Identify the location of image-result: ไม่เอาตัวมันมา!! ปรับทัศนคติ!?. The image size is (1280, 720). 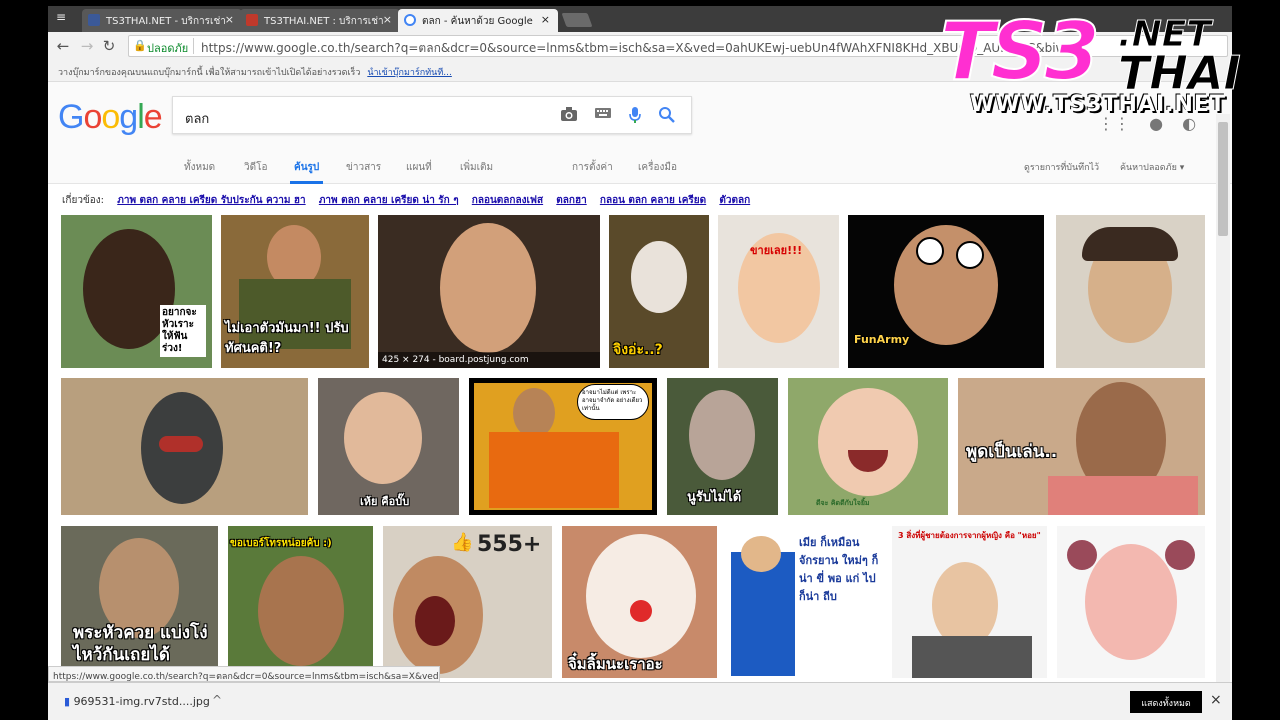
(295, 291).